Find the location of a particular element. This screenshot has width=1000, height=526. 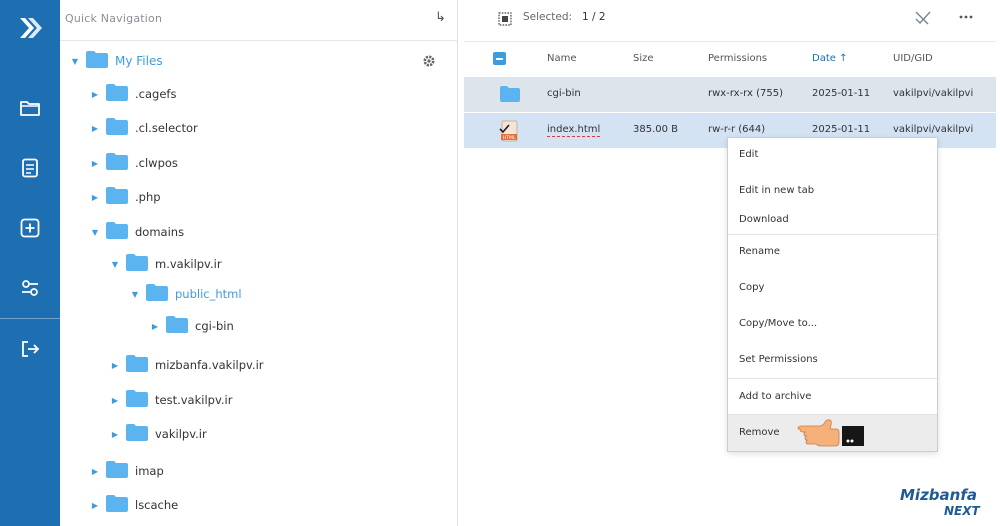

tree-node-label: My Files is located at coordinates (139, 61).